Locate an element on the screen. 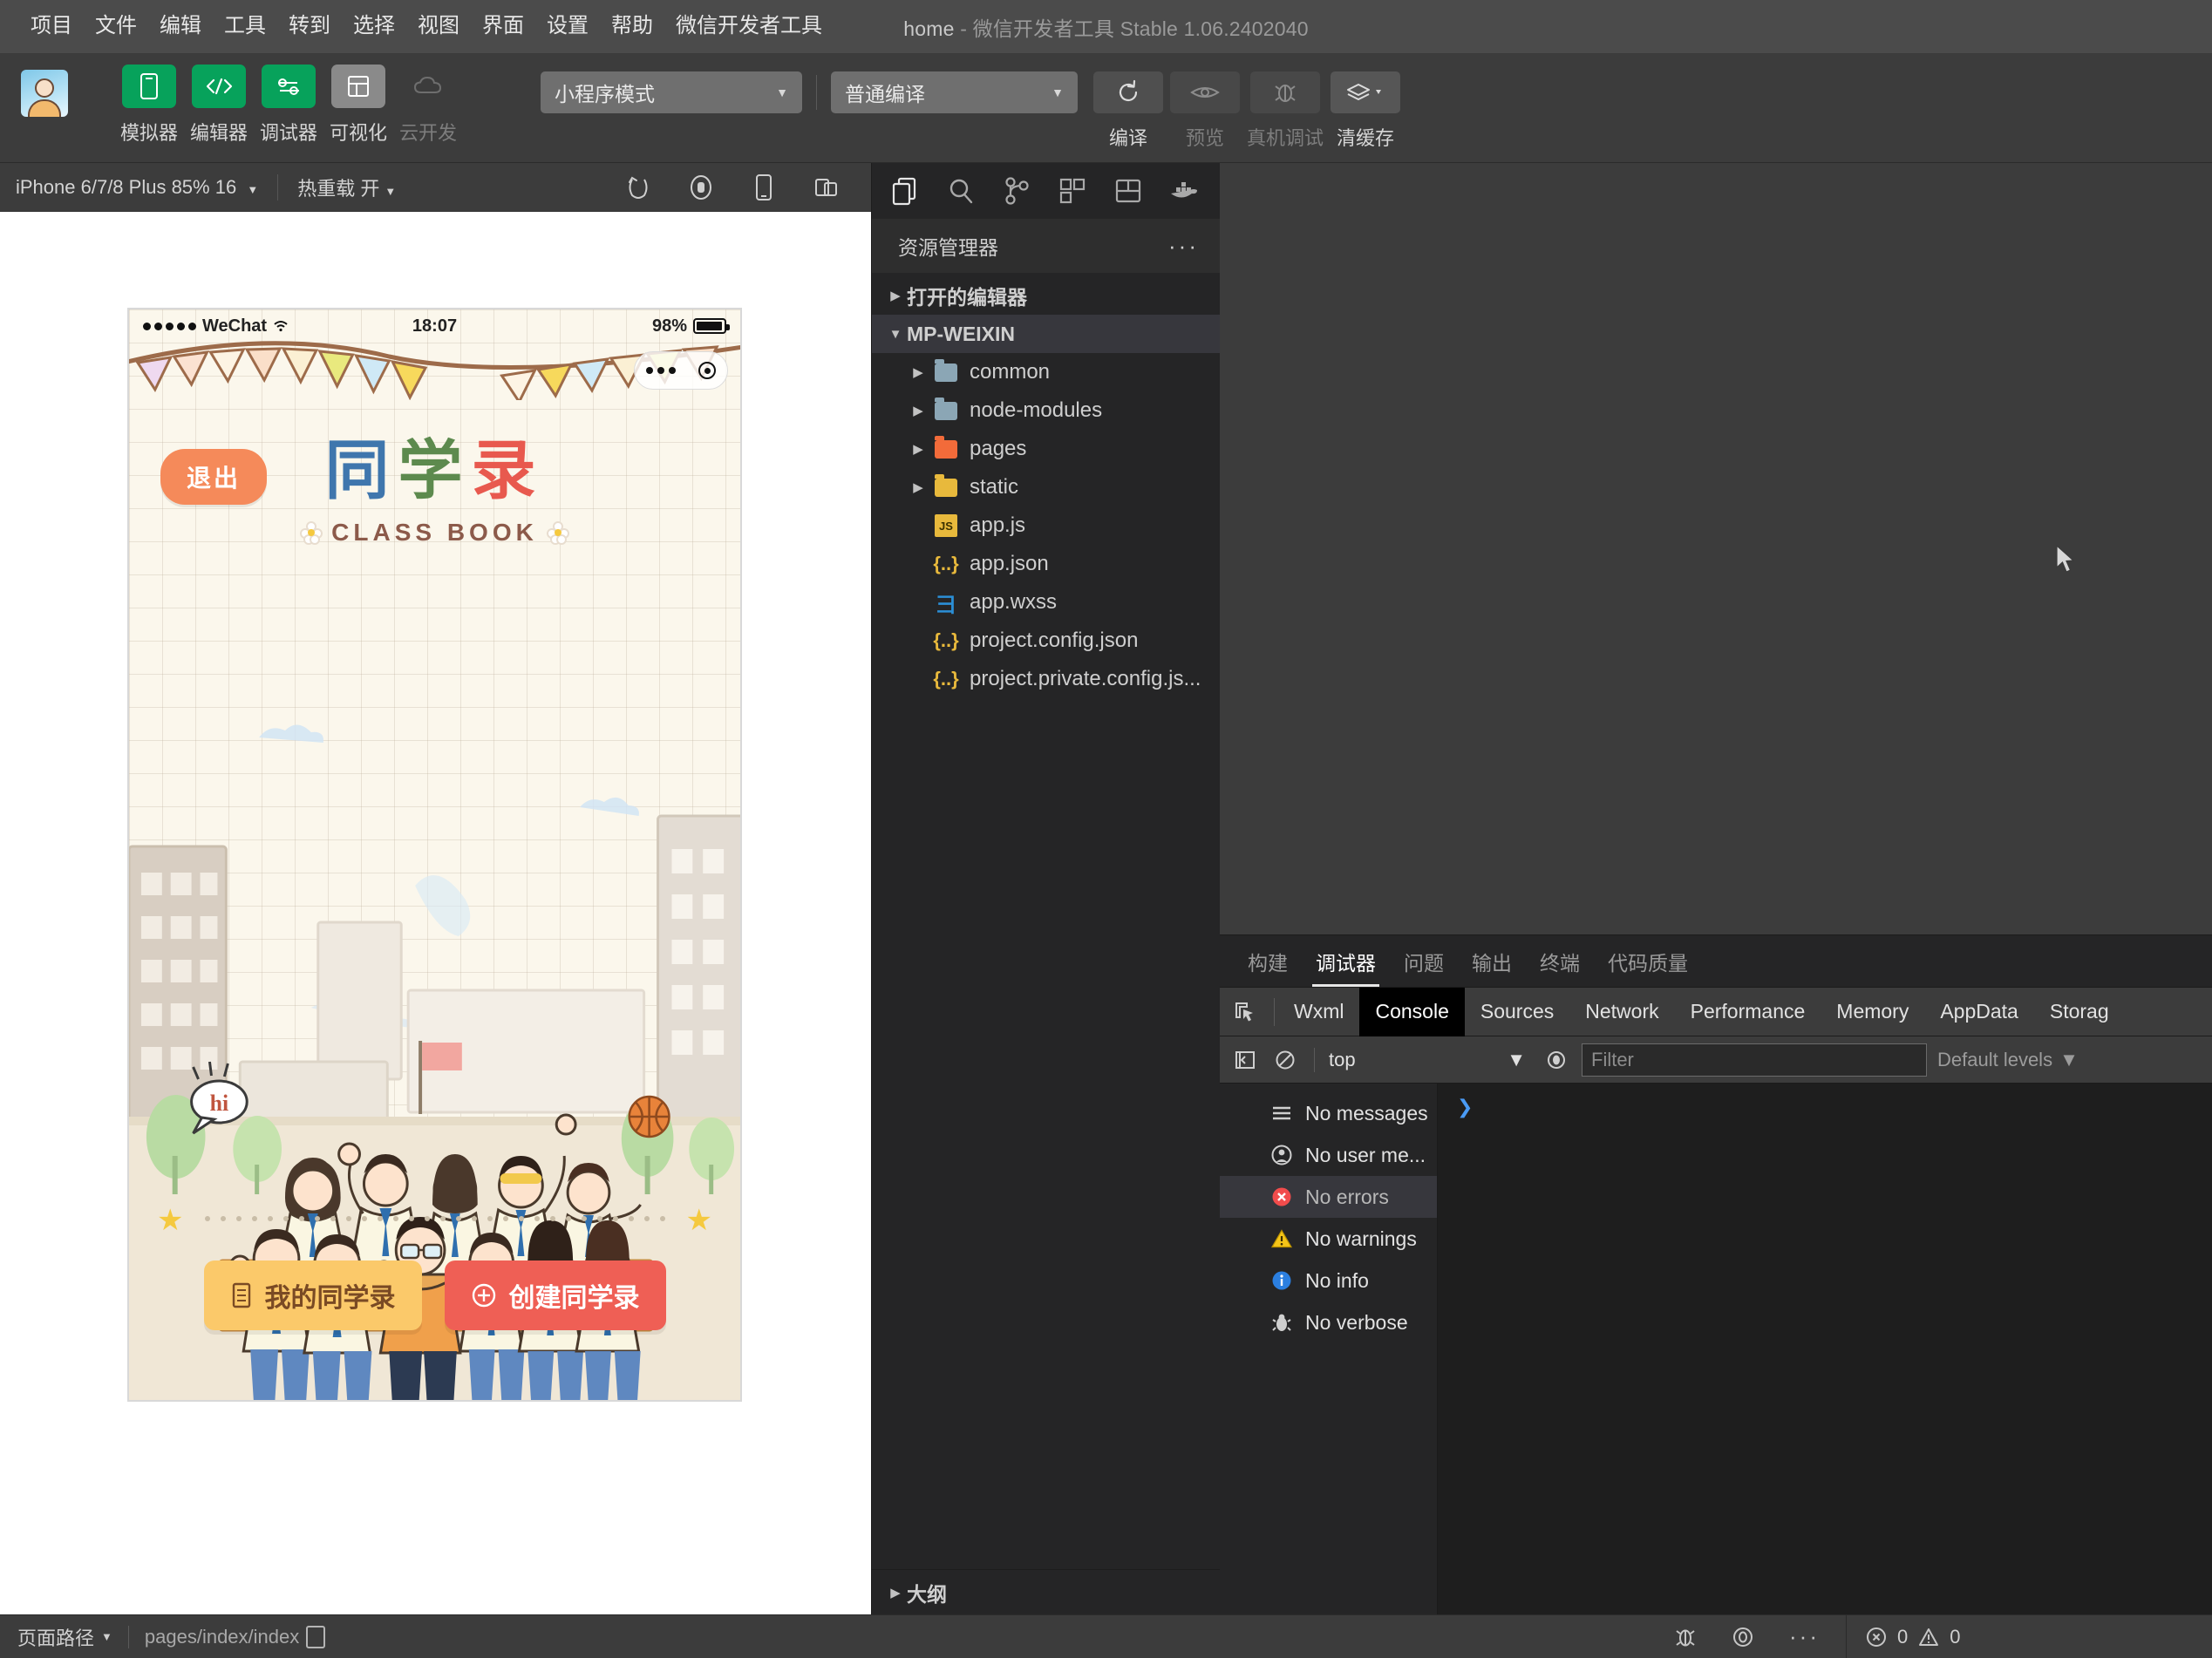 The image size is (2212, 1658). source-control-icon is located at coordinates (1017, 190).